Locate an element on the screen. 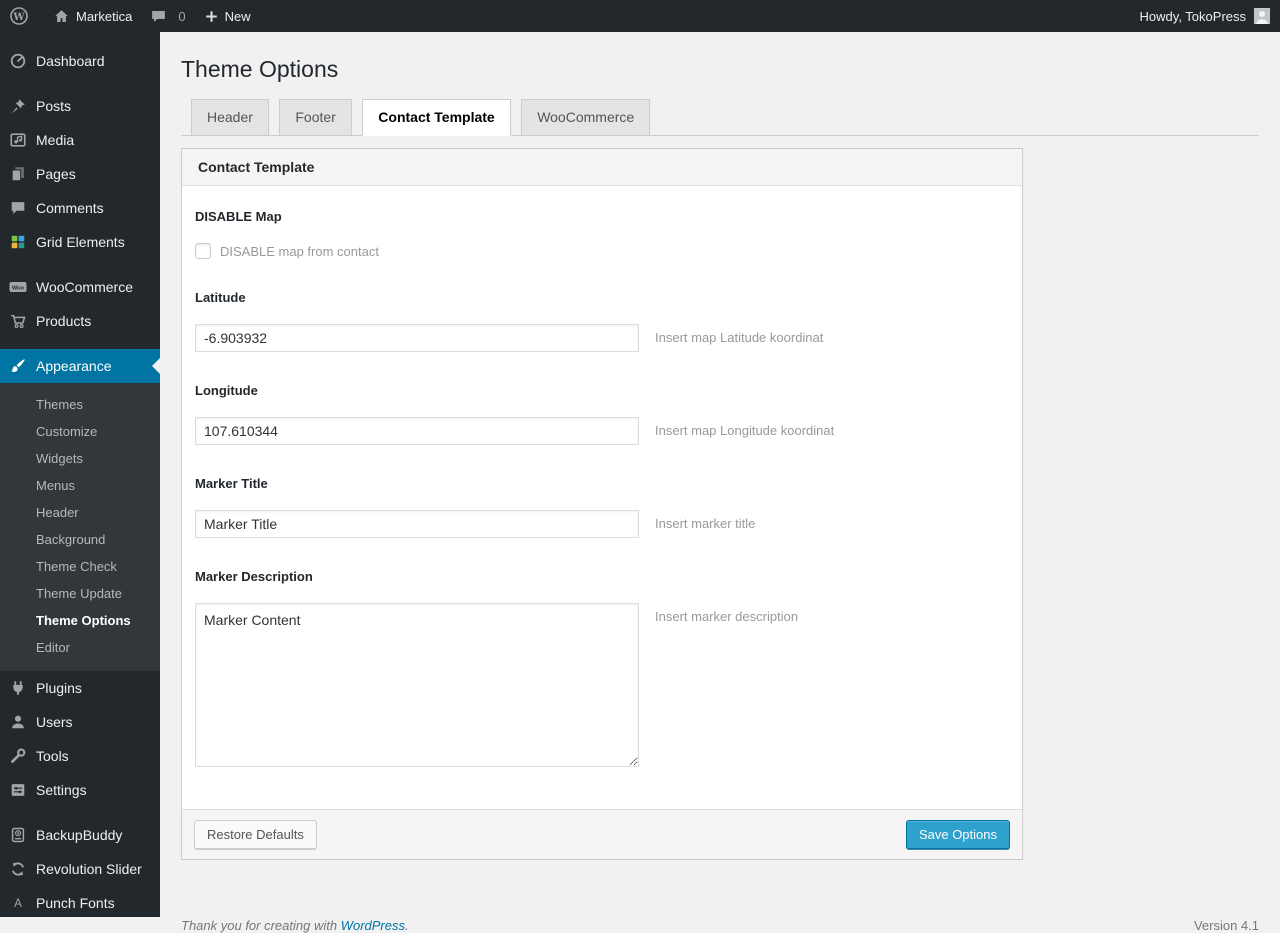  field-latitude: Latitude Insert map Latitude koordinat is located at coordinates (602, 321).